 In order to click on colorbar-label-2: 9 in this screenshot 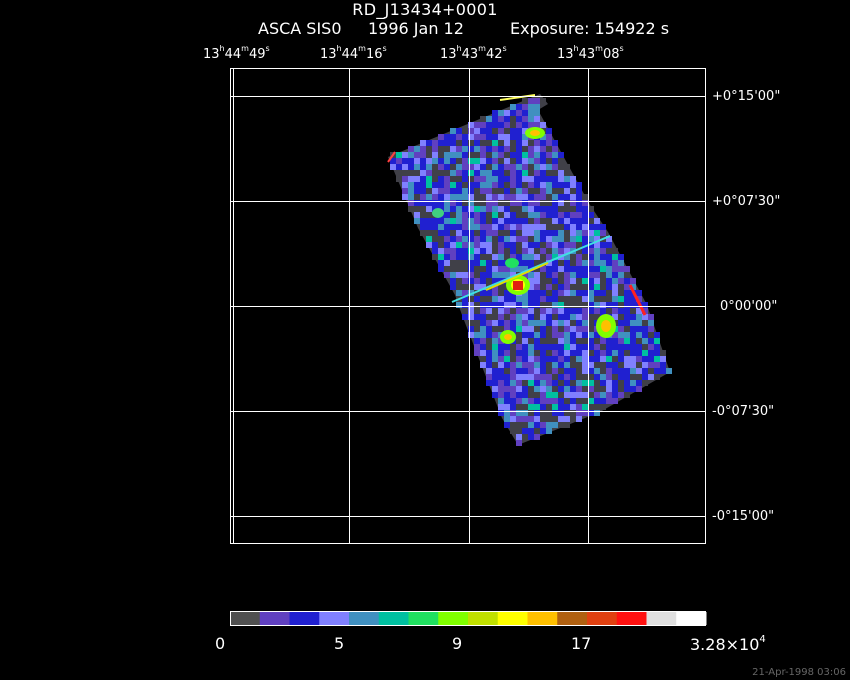, I will do `click(457, 643)`.